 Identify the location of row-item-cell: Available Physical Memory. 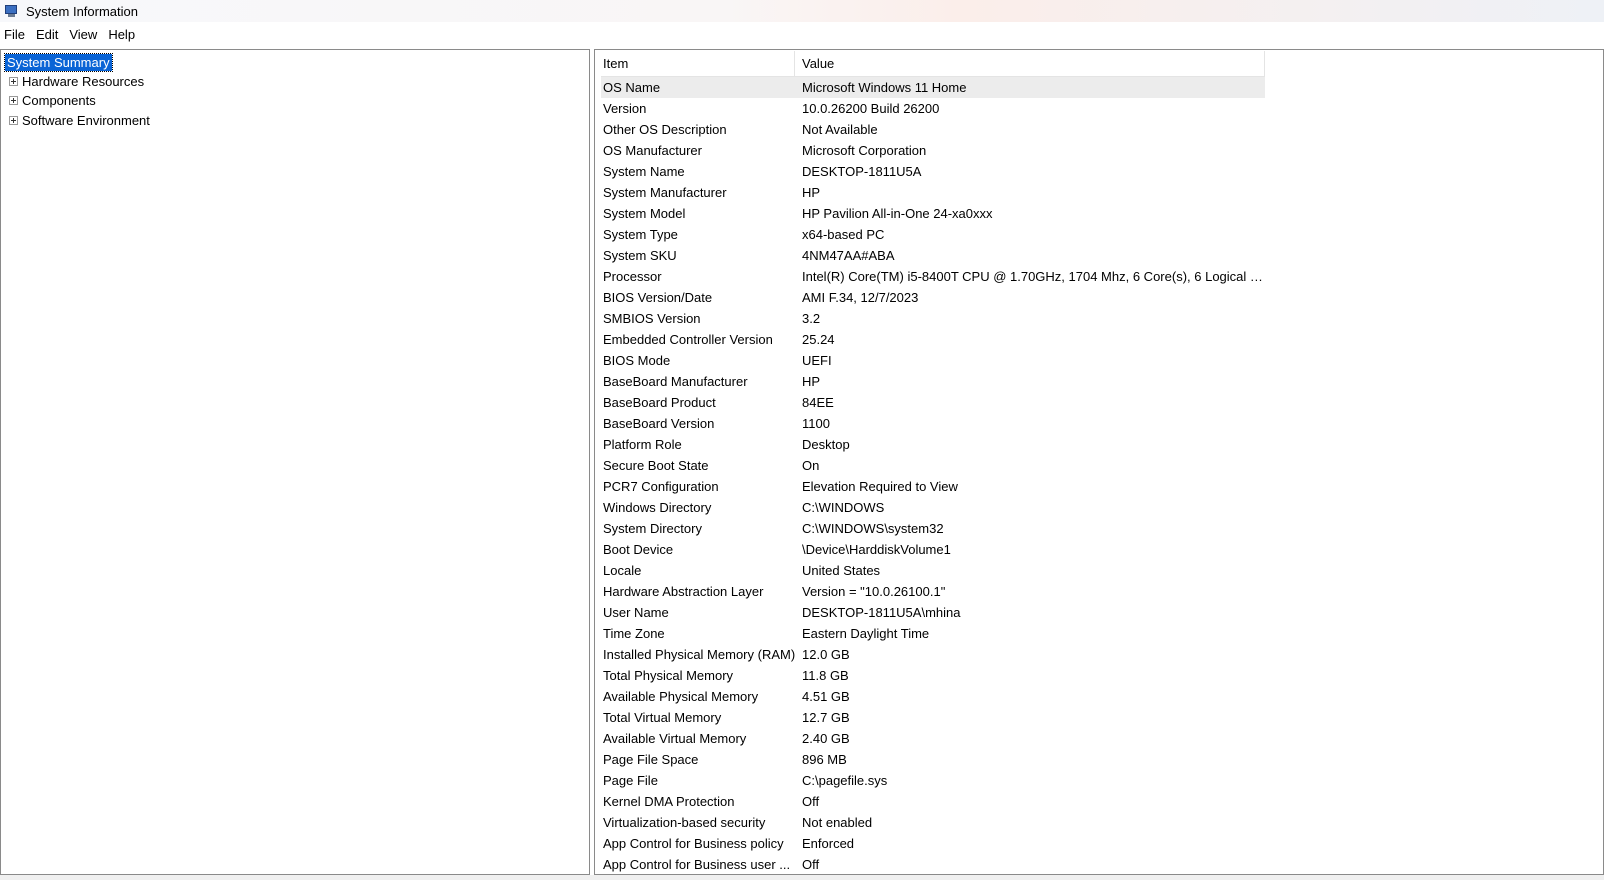
(681, 696).